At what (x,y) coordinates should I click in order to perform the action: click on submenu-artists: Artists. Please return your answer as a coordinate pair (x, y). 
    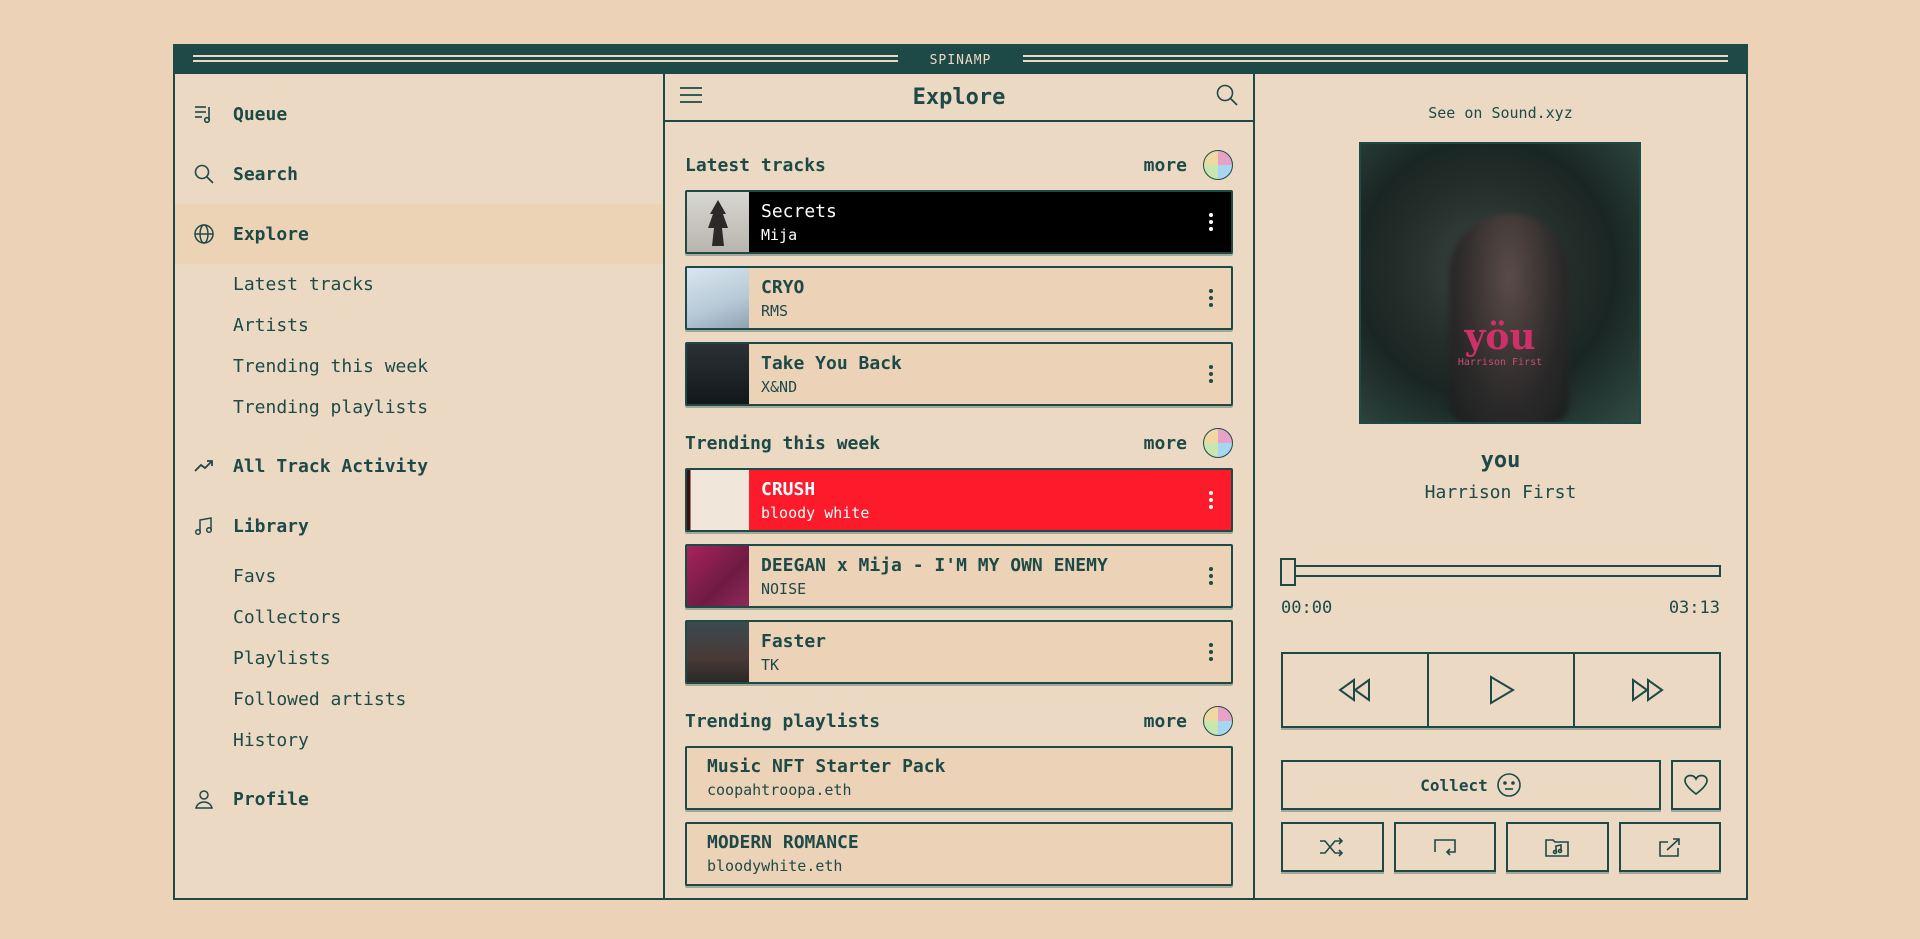
    Looking at the image, I should click on (448, 325).